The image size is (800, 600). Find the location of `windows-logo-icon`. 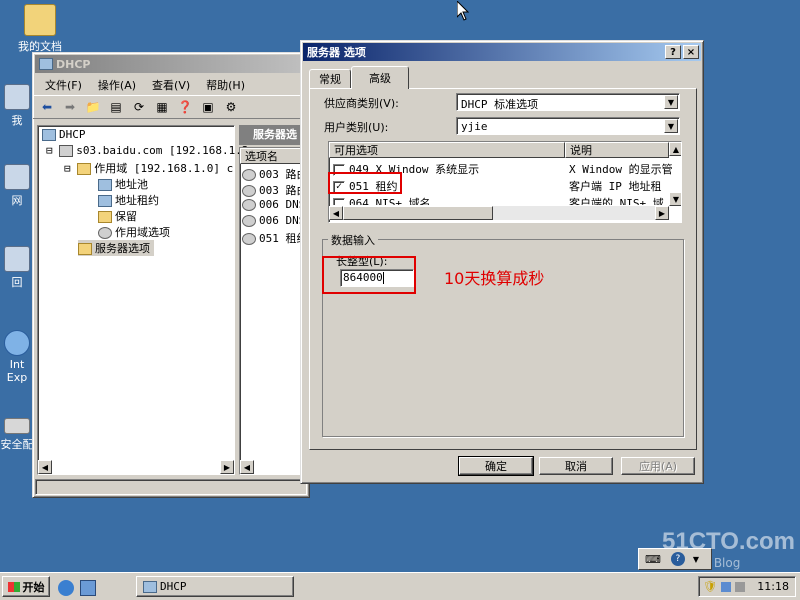

windows-logo-icon is located at coordinates (13, 586).